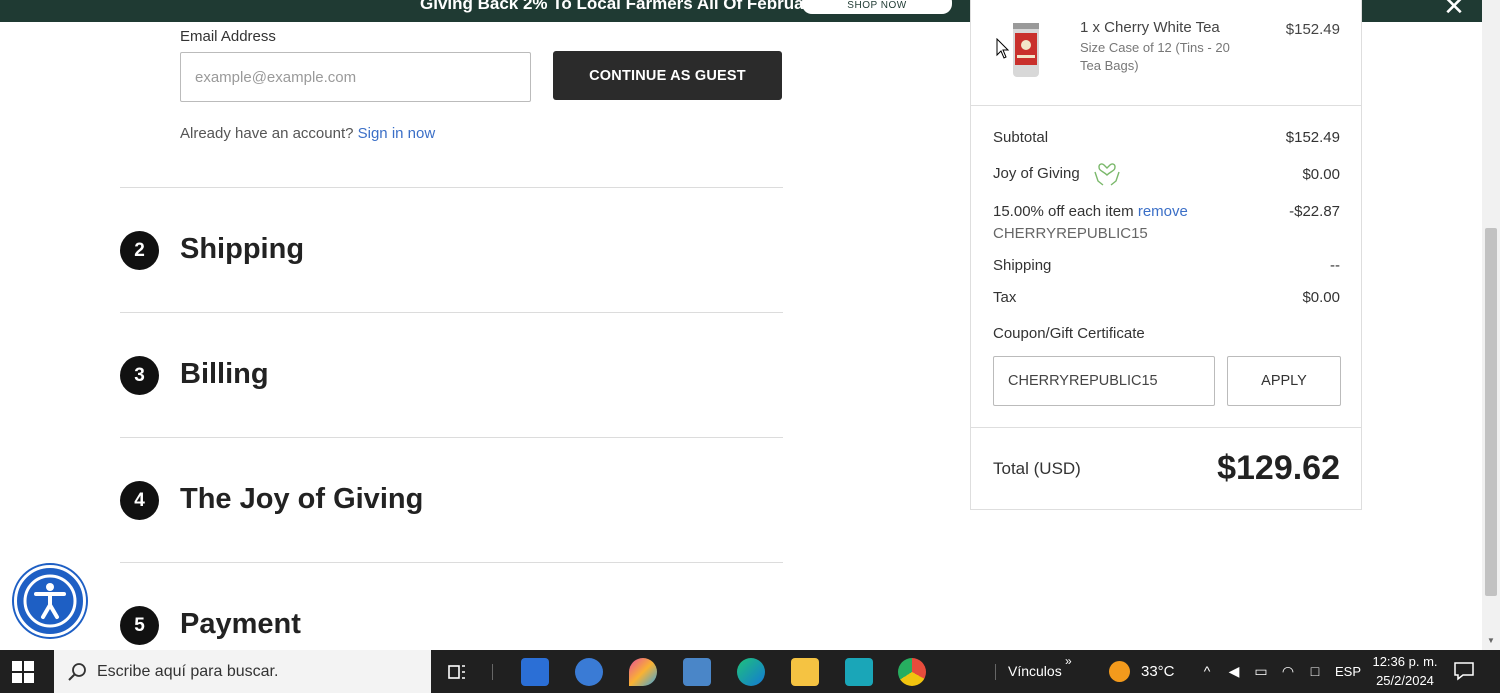 This screenshot has width=1500, height=693. What do you see at coordinates (1312, 29) in the screenshot?
I see `product-price: $152.49` at bounding box center [1312, 29].